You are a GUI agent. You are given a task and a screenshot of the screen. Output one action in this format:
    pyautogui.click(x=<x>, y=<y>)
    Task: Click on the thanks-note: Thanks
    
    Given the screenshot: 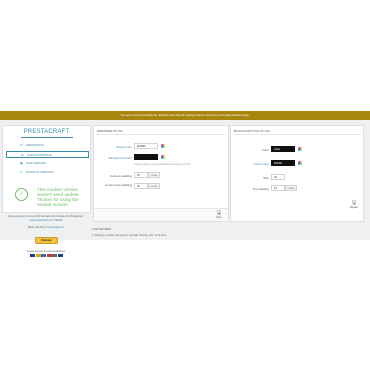 What is the action you would take?
    pyautogui.click(x=58, y=220)
    